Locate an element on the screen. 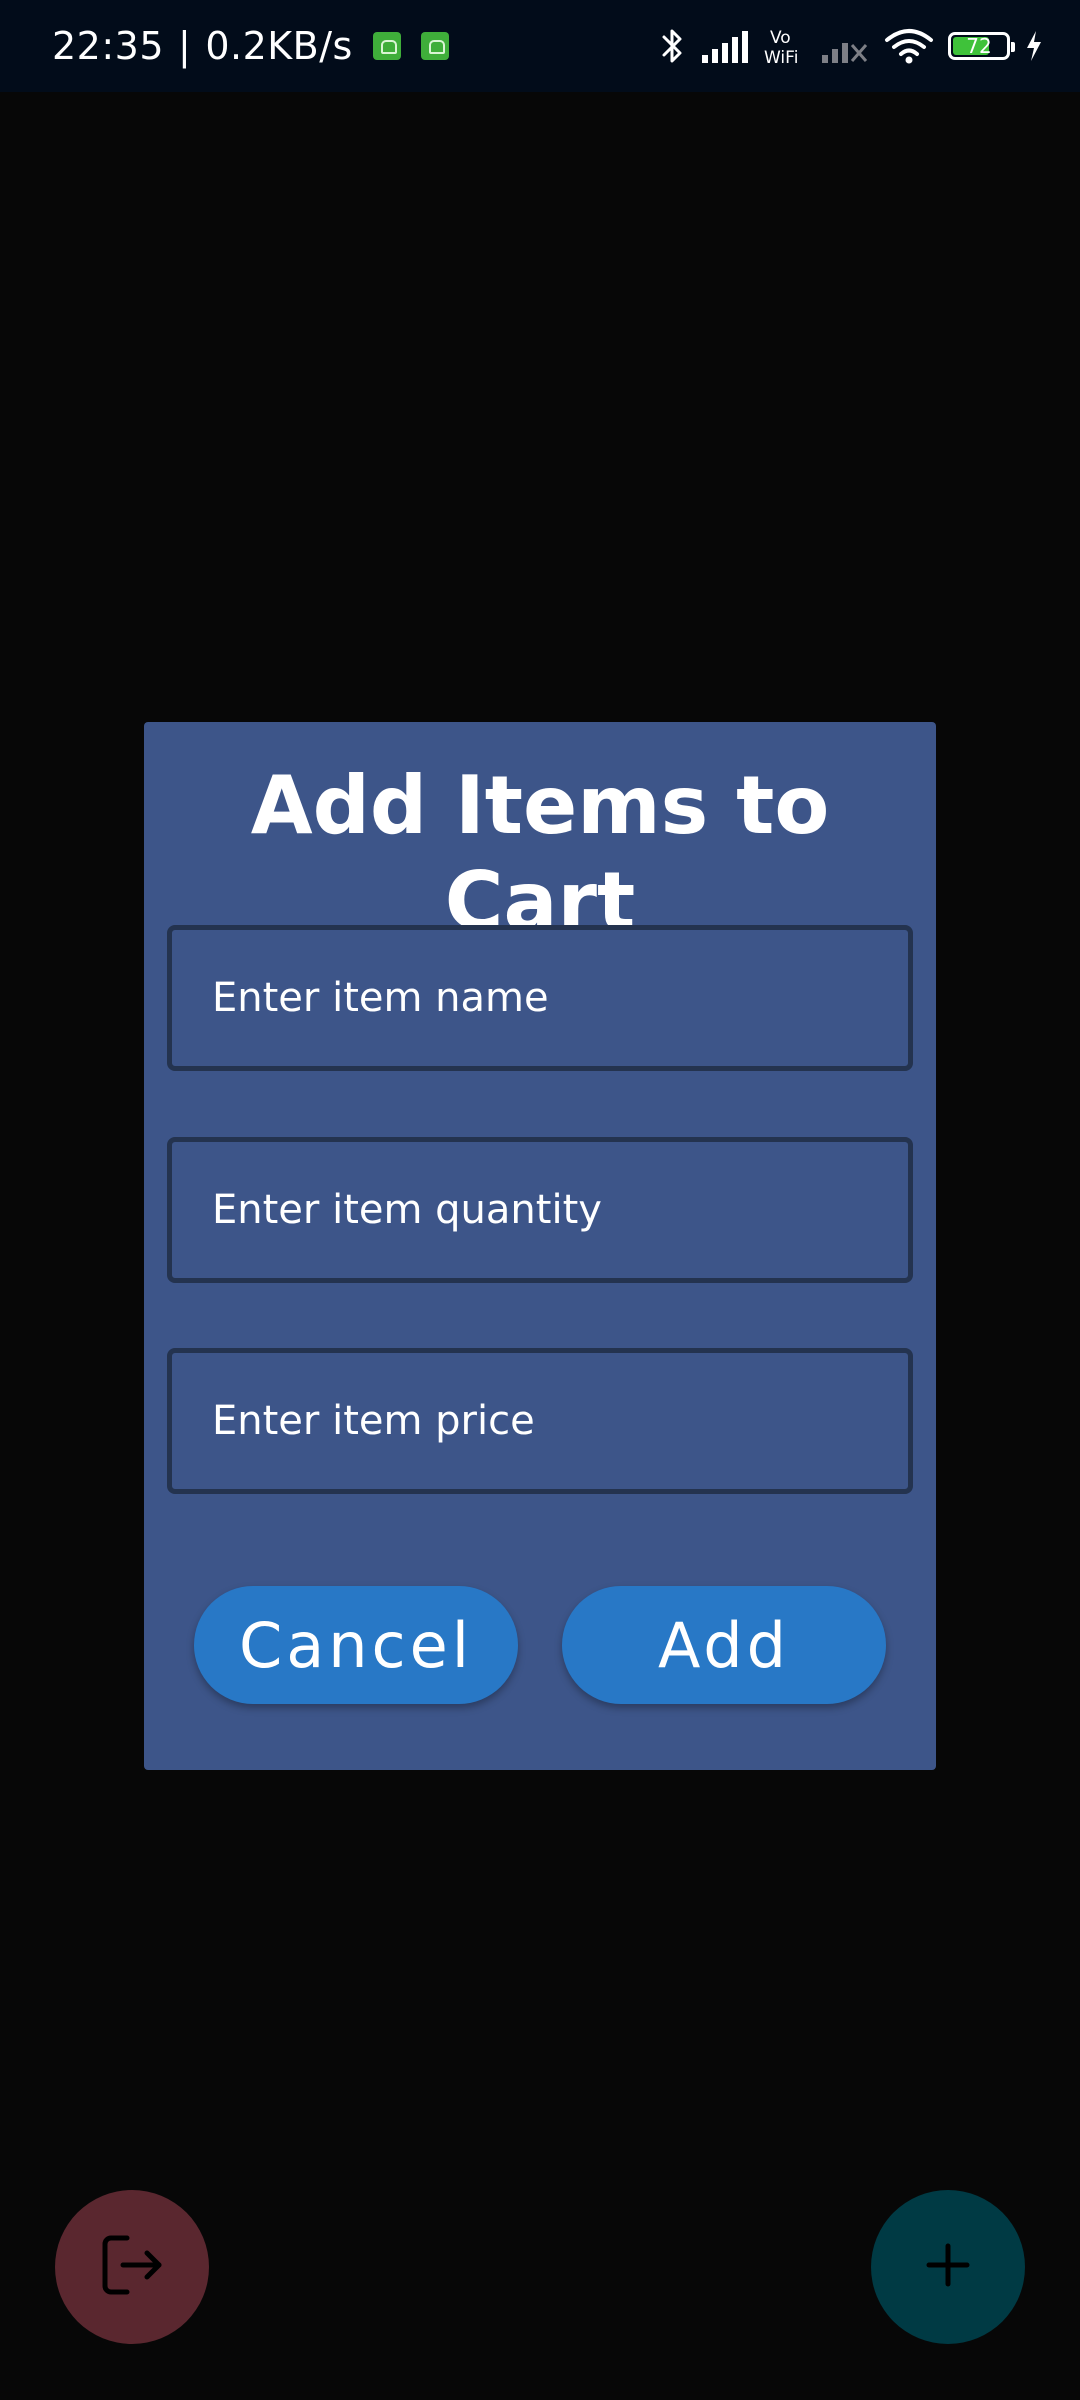 The image size is (1080, 2400). status-right: Vo WiFi 72 is located at coordinates (852, 46).